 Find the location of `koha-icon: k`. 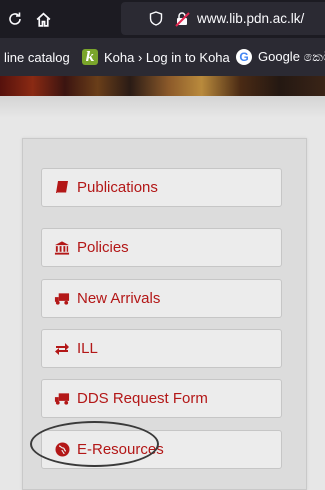

koha-icon: k is located at coordinates (90, 57).